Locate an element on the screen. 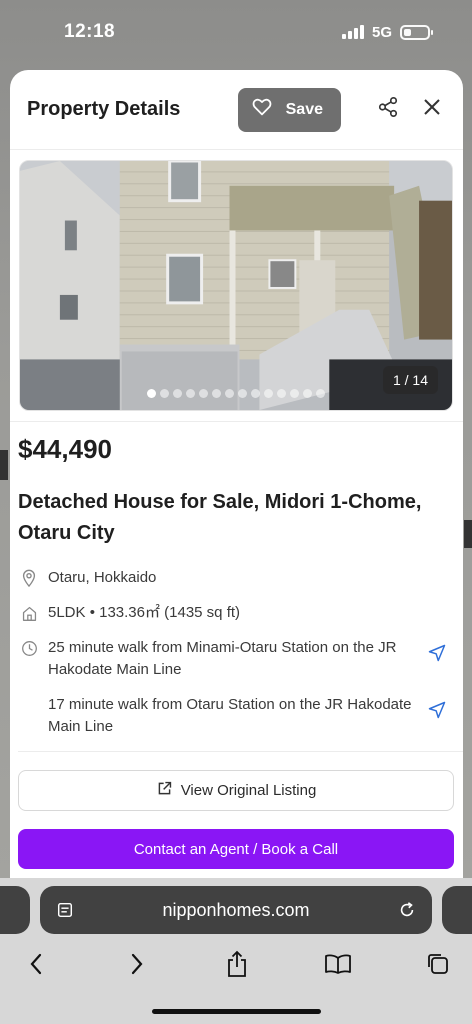  save-button-label: Save is located at coordinates (304, 109).